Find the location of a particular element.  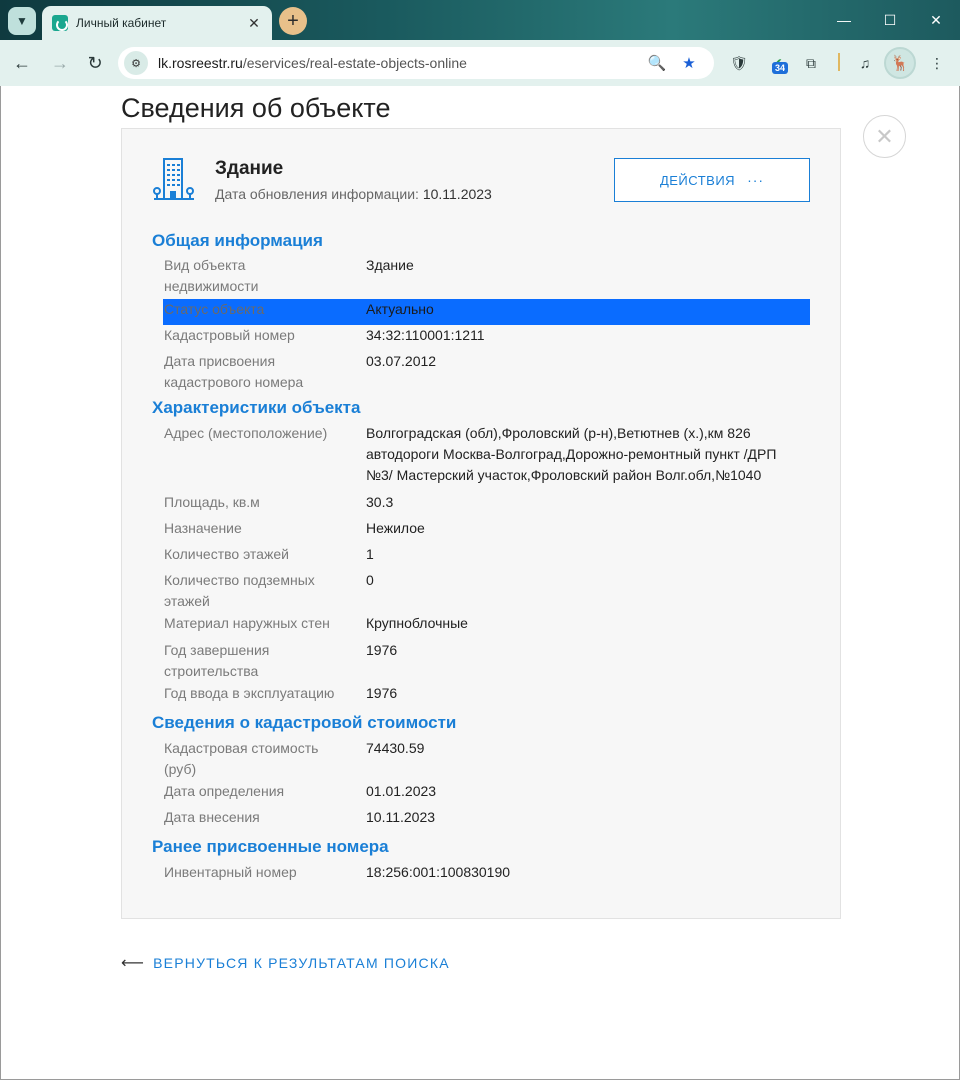

arrow-left-icon: ⟵ is located at coordinates (133, 963).